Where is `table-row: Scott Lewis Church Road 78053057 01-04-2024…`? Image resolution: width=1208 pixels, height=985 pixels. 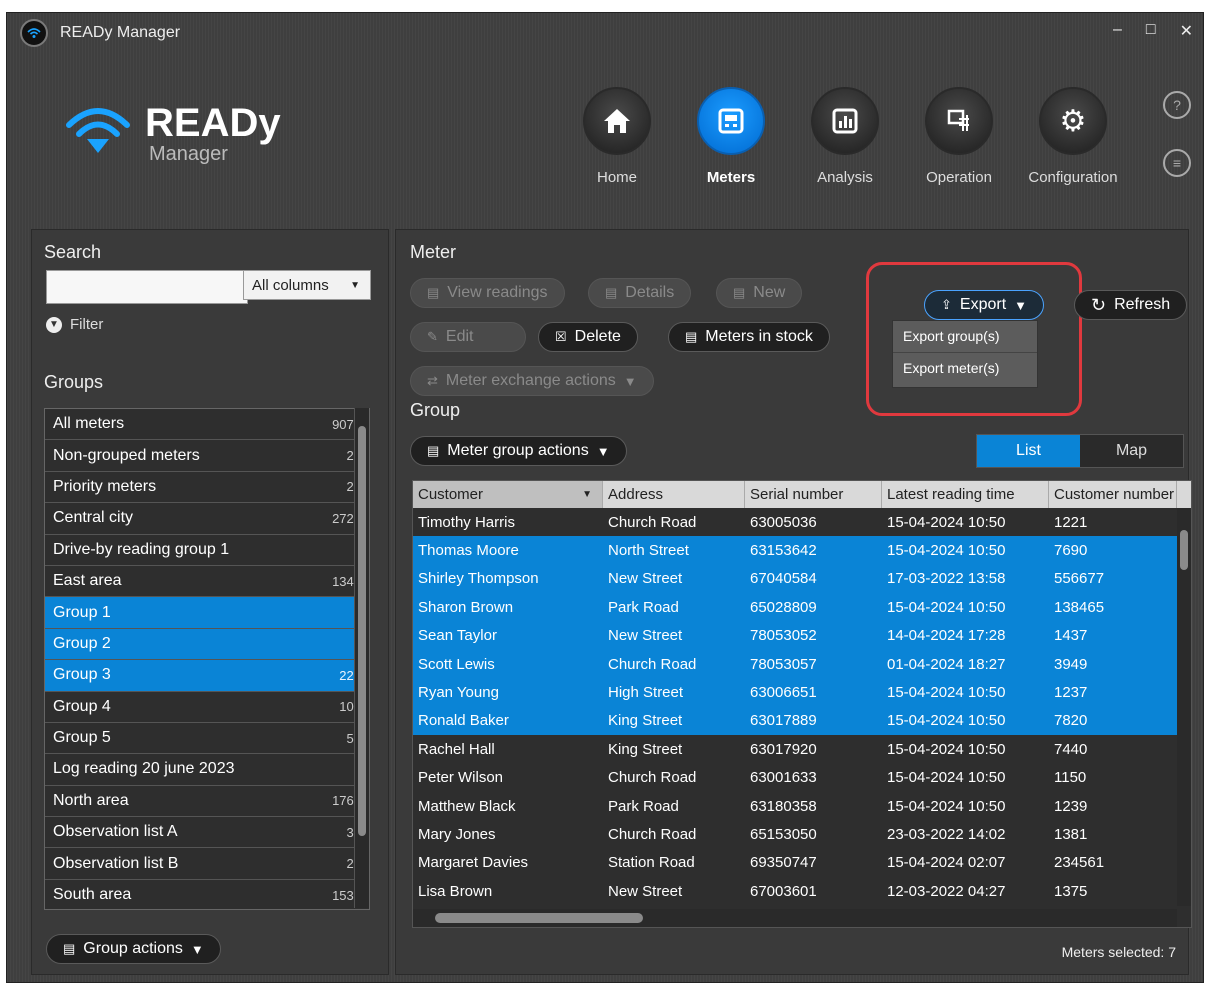 table-row: Scott Lewis Church Road 78053057 01-04-2024… is located at coordinates (802, 664).